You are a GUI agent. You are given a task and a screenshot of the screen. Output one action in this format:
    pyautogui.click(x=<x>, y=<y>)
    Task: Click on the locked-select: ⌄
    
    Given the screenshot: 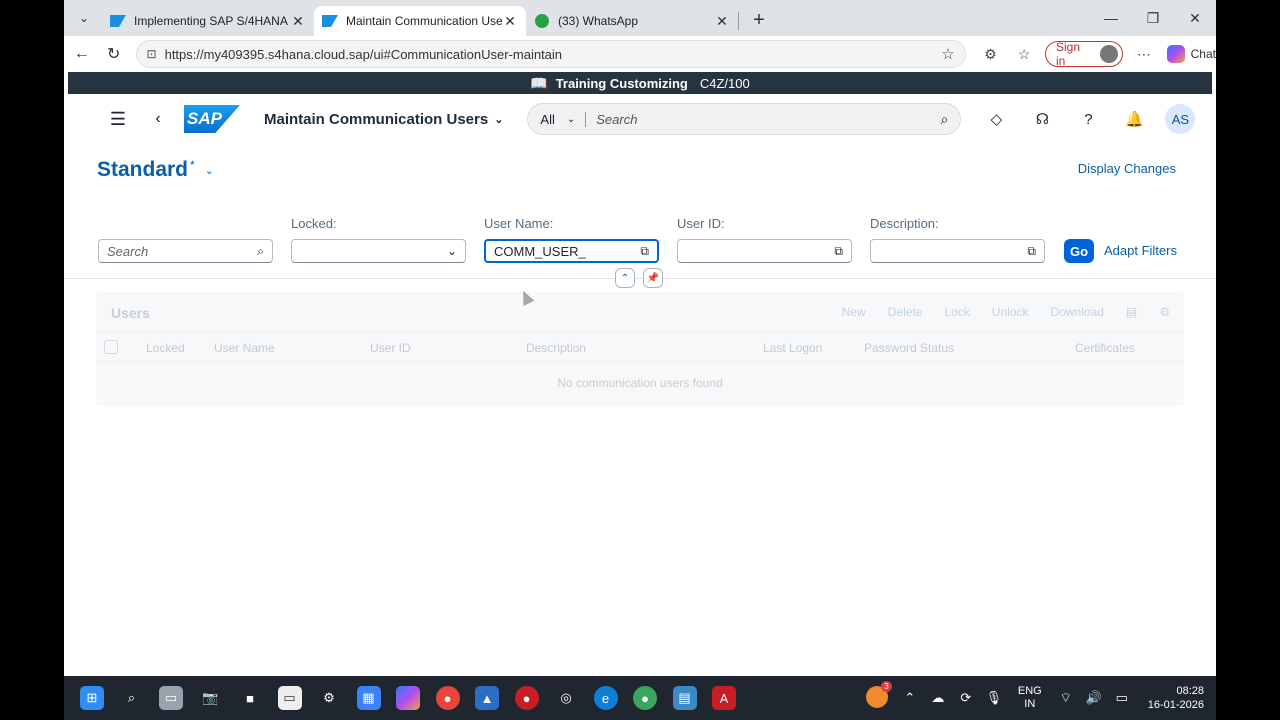 What is the action you would take?
    pyautogui.click(x=378, y=251)
    